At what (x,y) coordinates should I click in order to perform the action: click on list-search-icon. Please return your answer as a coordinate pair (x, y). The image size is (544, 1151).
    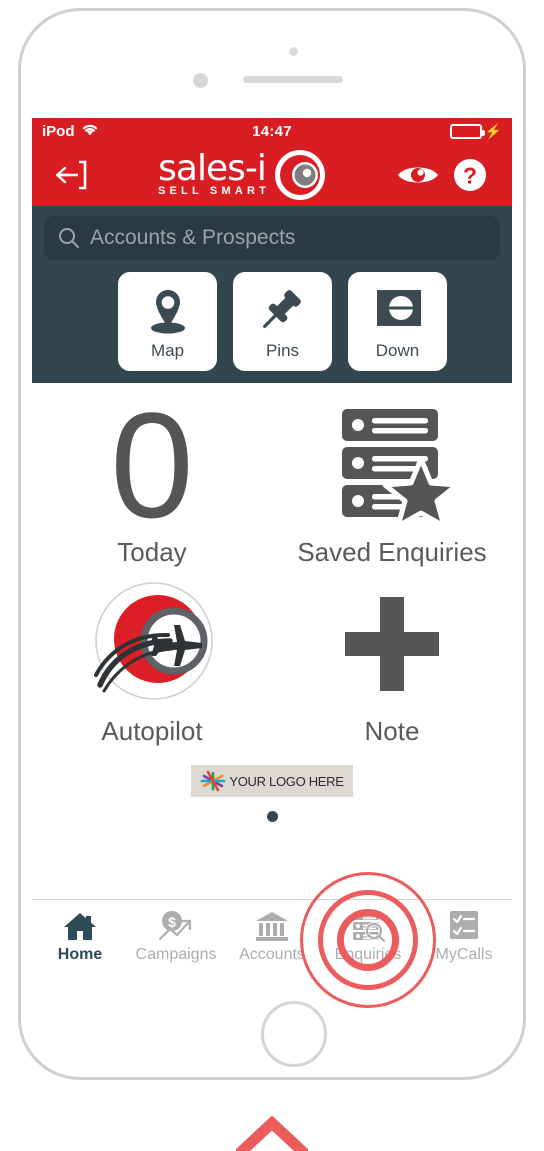
    Looking at the image, I should click on (368, 926).